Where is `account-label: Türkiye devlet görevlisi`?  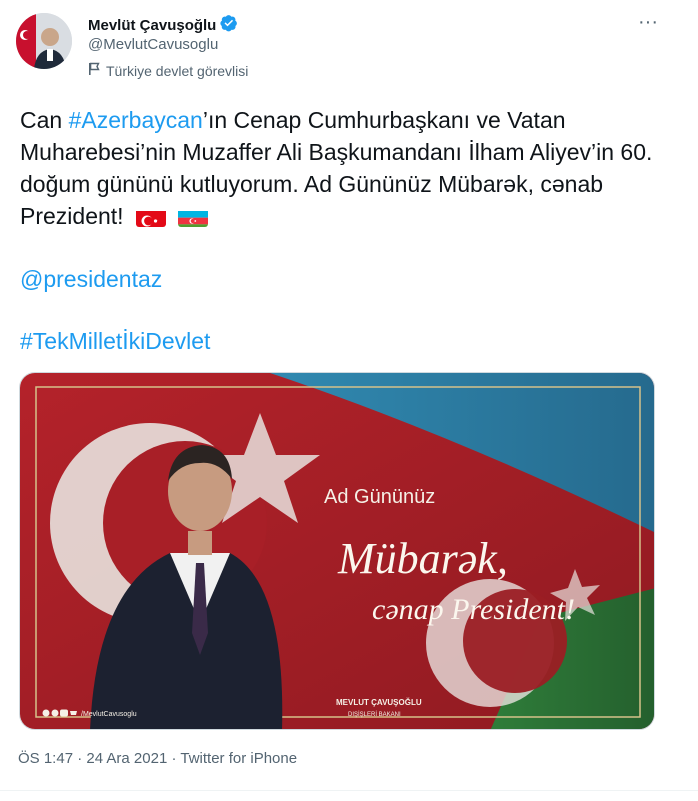
account-label: Türkiye devlet görevlisi is located at coordinates (168, 70).